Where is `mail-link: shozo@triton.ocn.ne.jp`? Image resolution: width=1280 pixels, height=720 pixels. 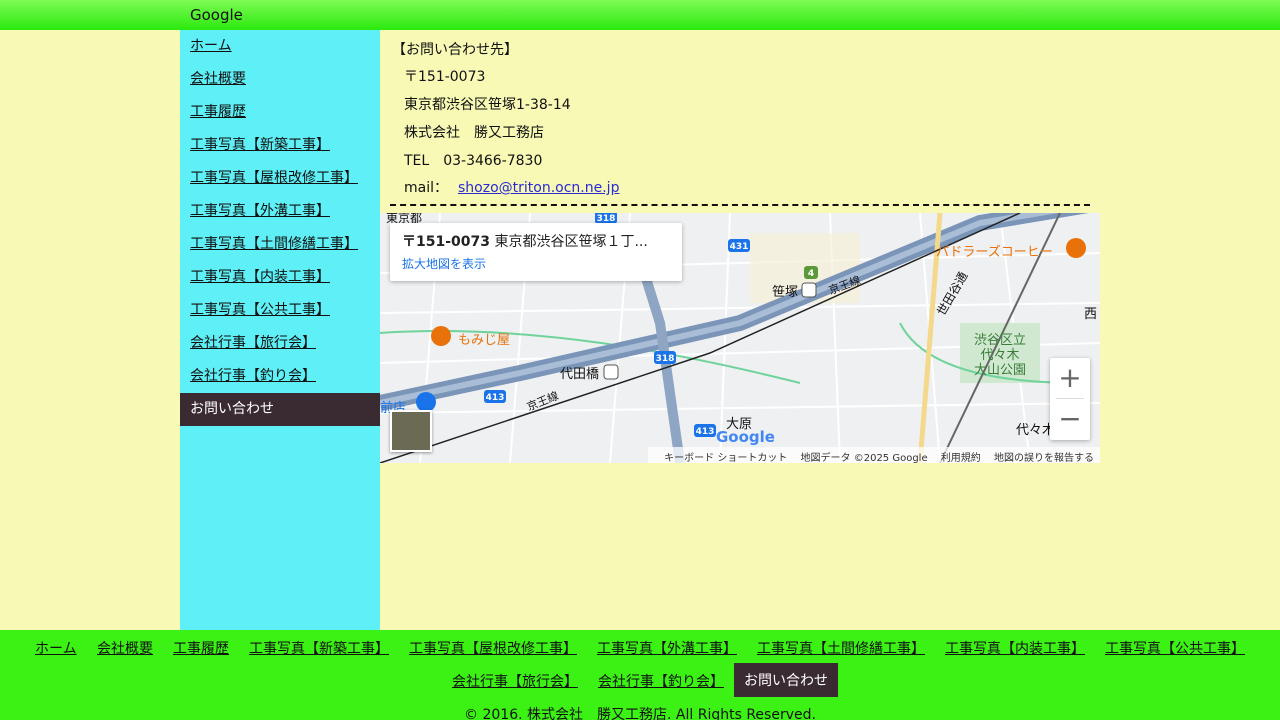 mail-link: shozo@triton.ocn.ne.jp is located at coordinates (538, 188).